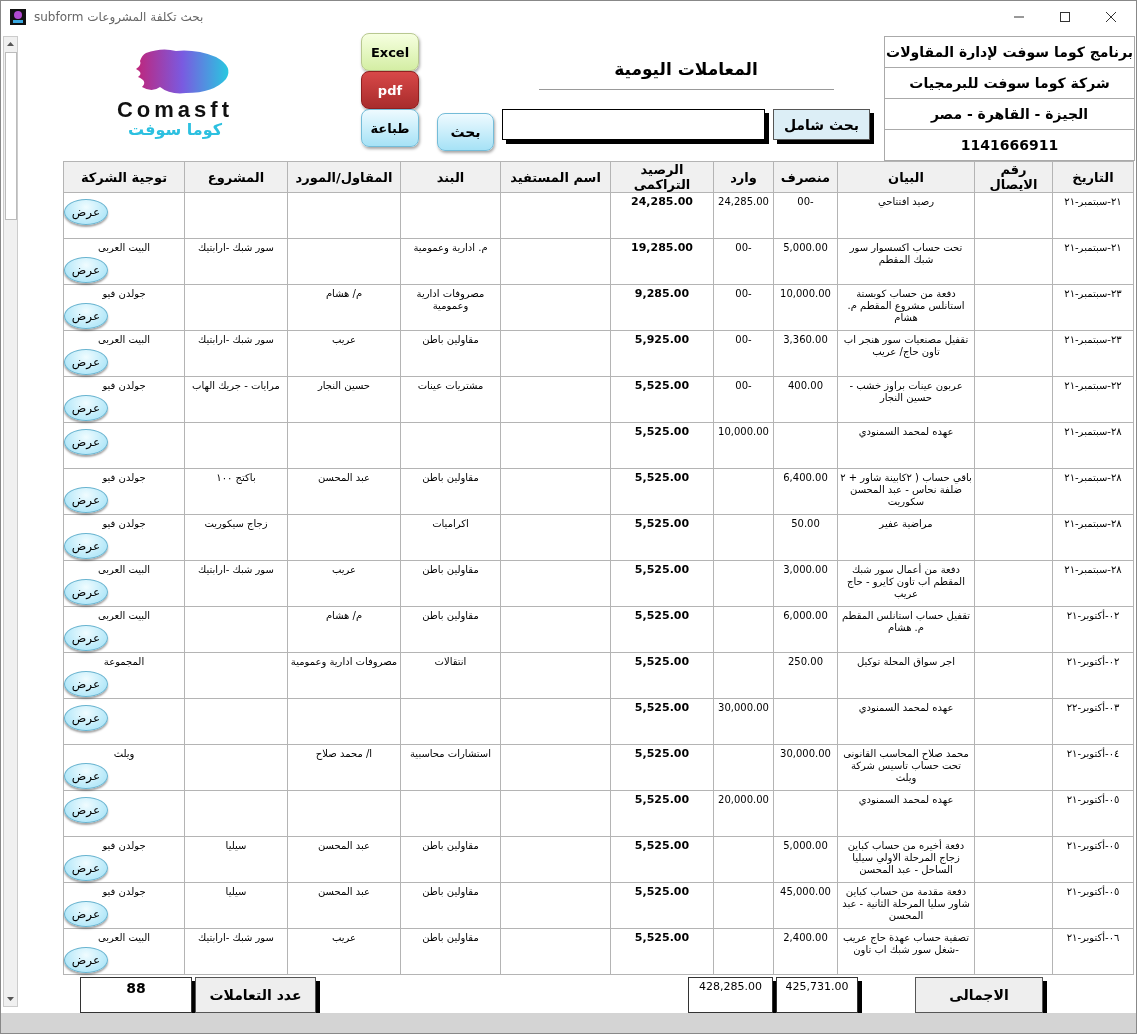 This screenshot has width=1137, height=1034. Describe the element at coordinates (805, 491) in the screenshot. I see `table-cell: 6,400.00` at that location.